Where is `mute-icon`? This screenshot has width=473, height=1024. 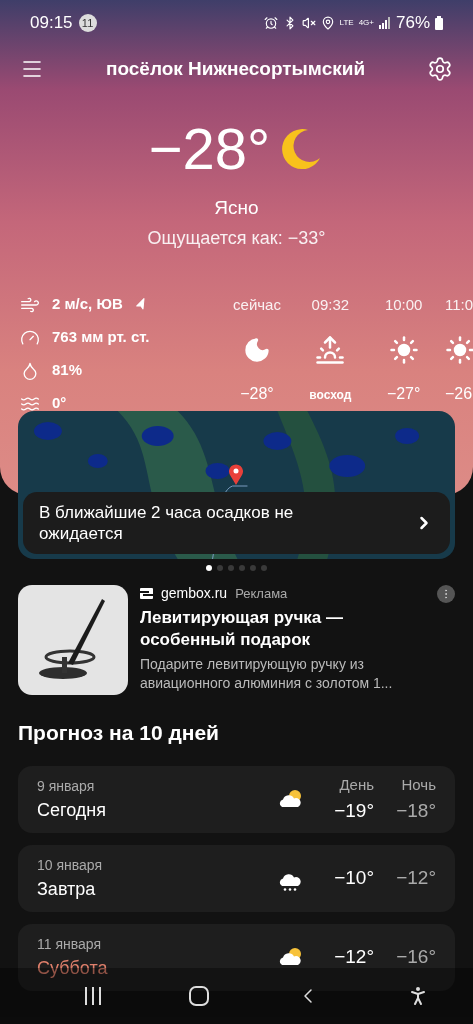
mute-icon is located at coordinates (308, 23).